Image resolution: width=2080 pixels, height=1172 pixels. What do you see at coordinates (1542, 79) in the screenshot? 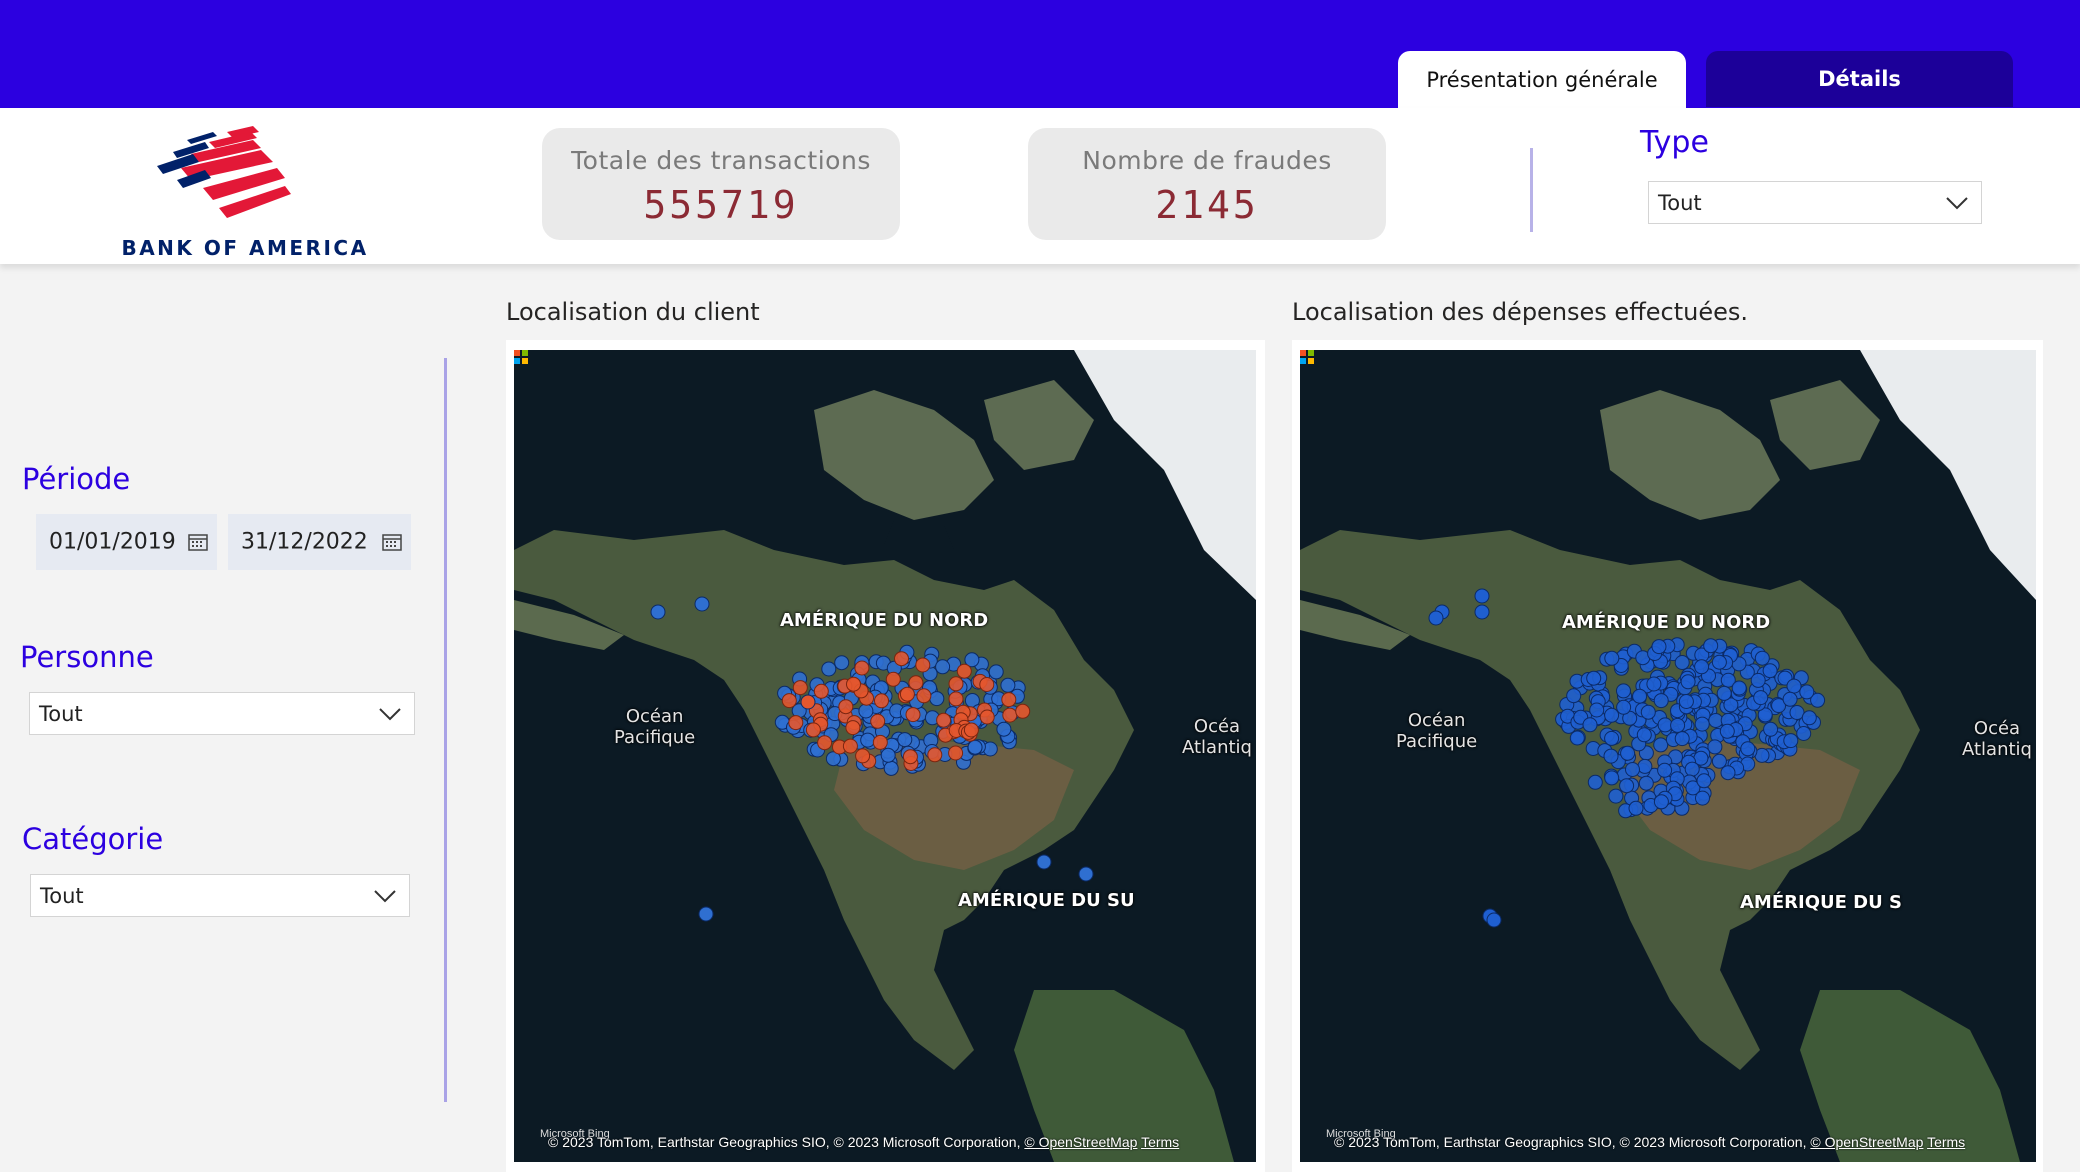
I see `tab-presentation-generale: Présentation générale` at bounding box center [1542, 79].